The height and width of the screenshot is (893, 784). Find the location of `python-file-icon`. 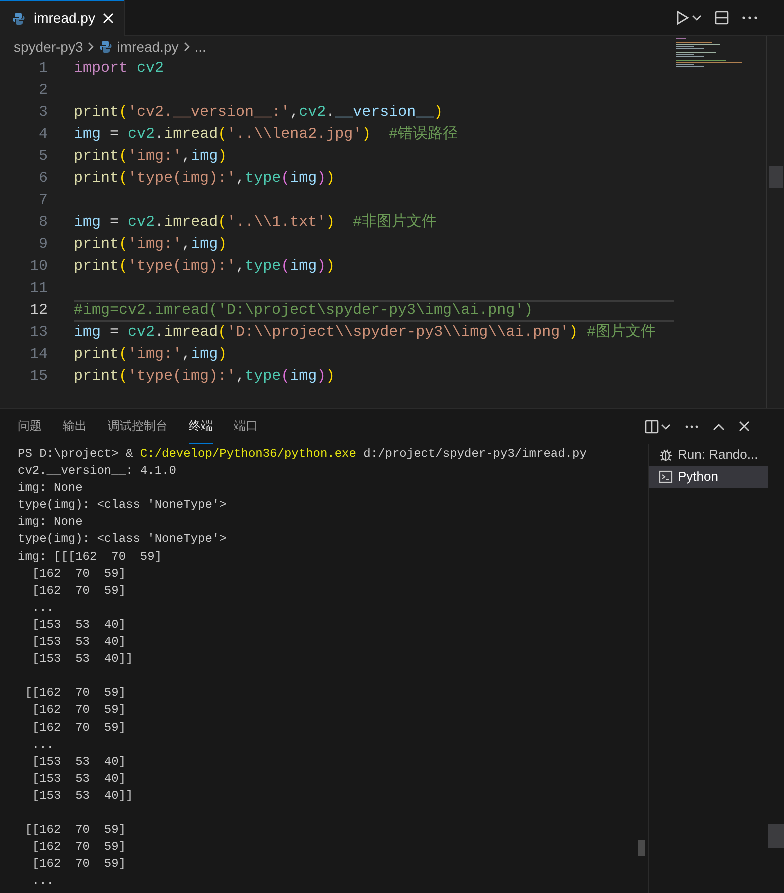

python-file-icon is located at coordinates (19, 19).